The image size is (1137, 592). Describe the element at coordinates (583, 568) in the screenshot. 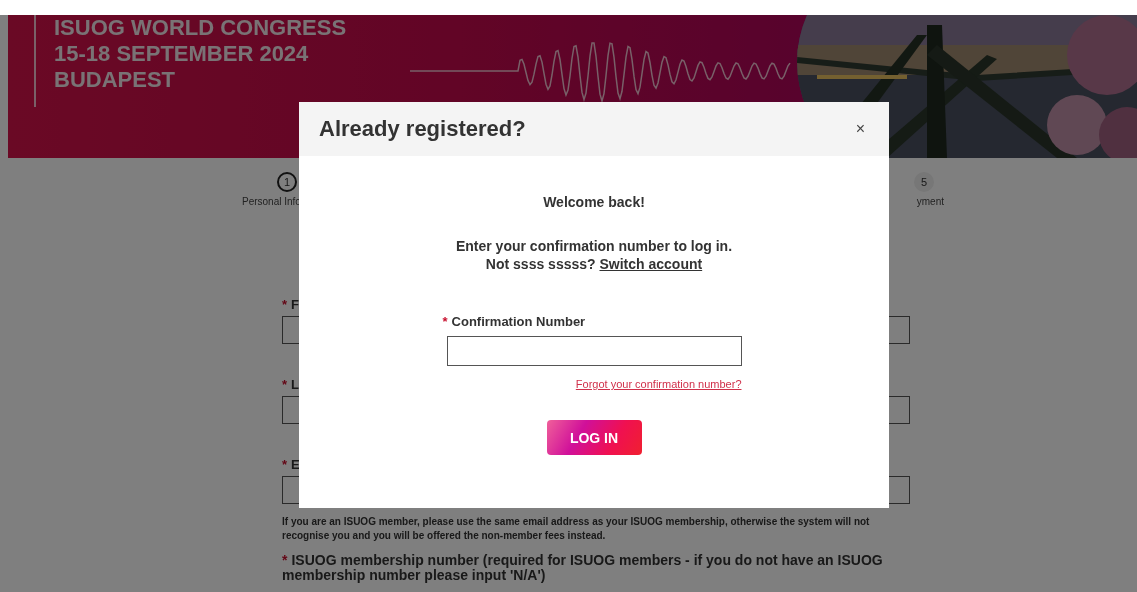

I see `field-label: * ISUOG membership number (required for ISUOG members - if you do not have an ISUOG membership number please input 'N/A')` at that location.